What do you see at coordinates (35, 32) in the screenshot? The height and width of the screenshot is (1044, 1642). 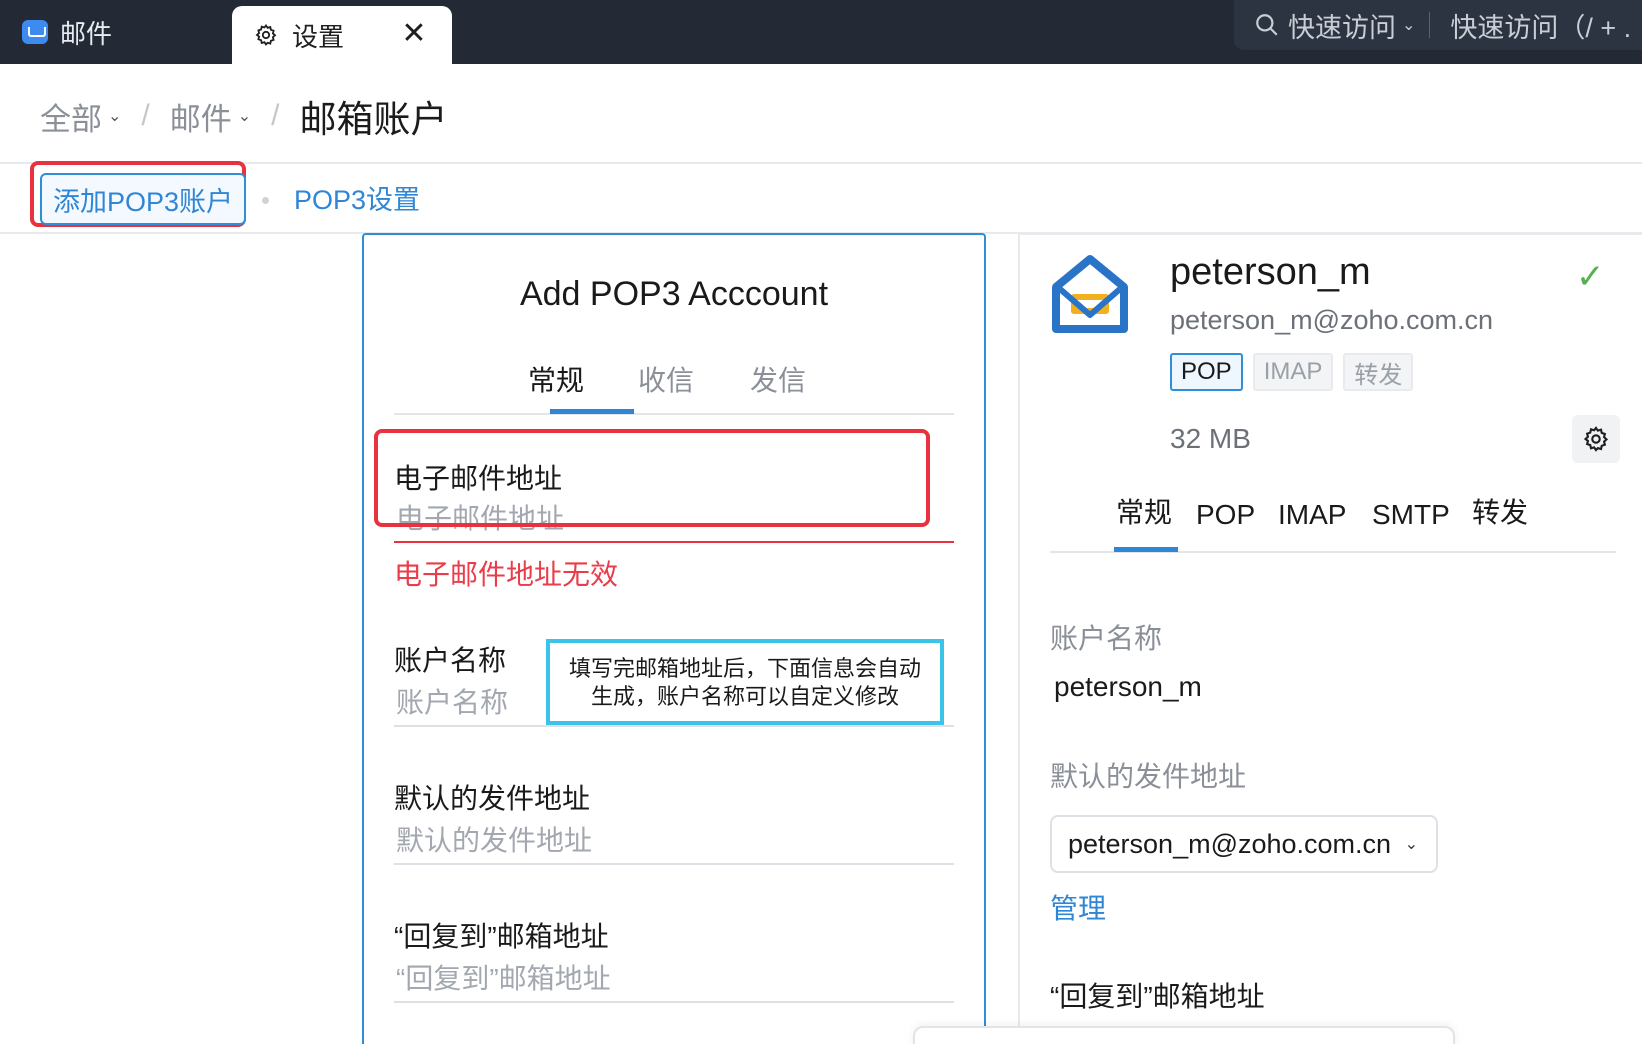 I see `mail-app-icon` at bounding box center [35, 32].